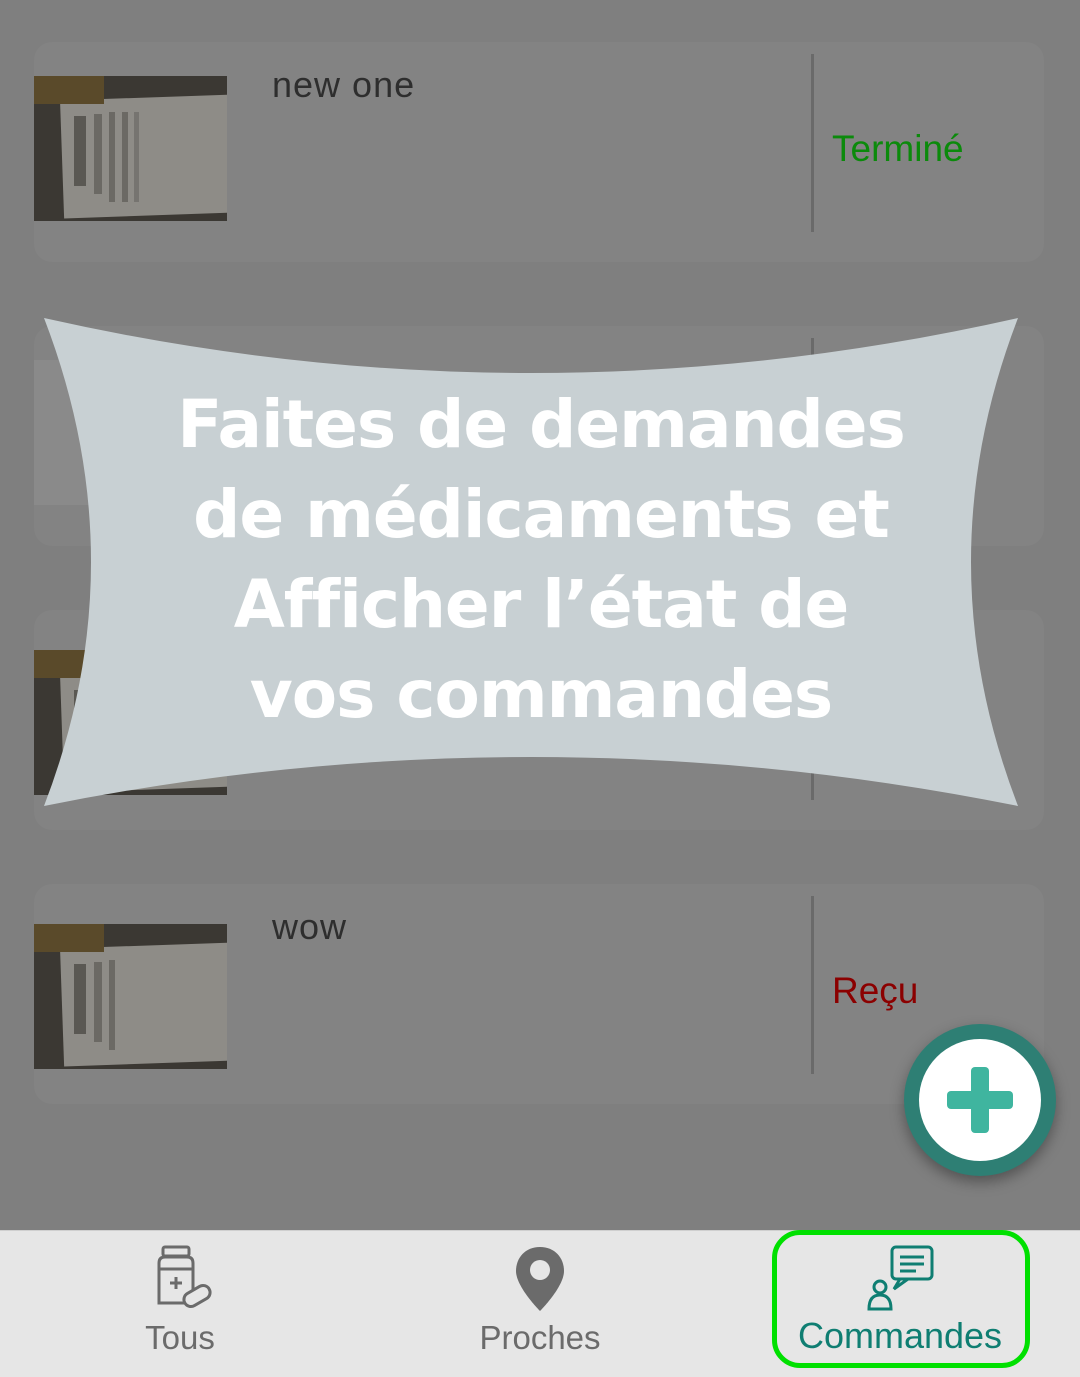  Describe the element at coordinates (900, 1335) in the screenshot. I see `nav-label: Commandes` at that location.